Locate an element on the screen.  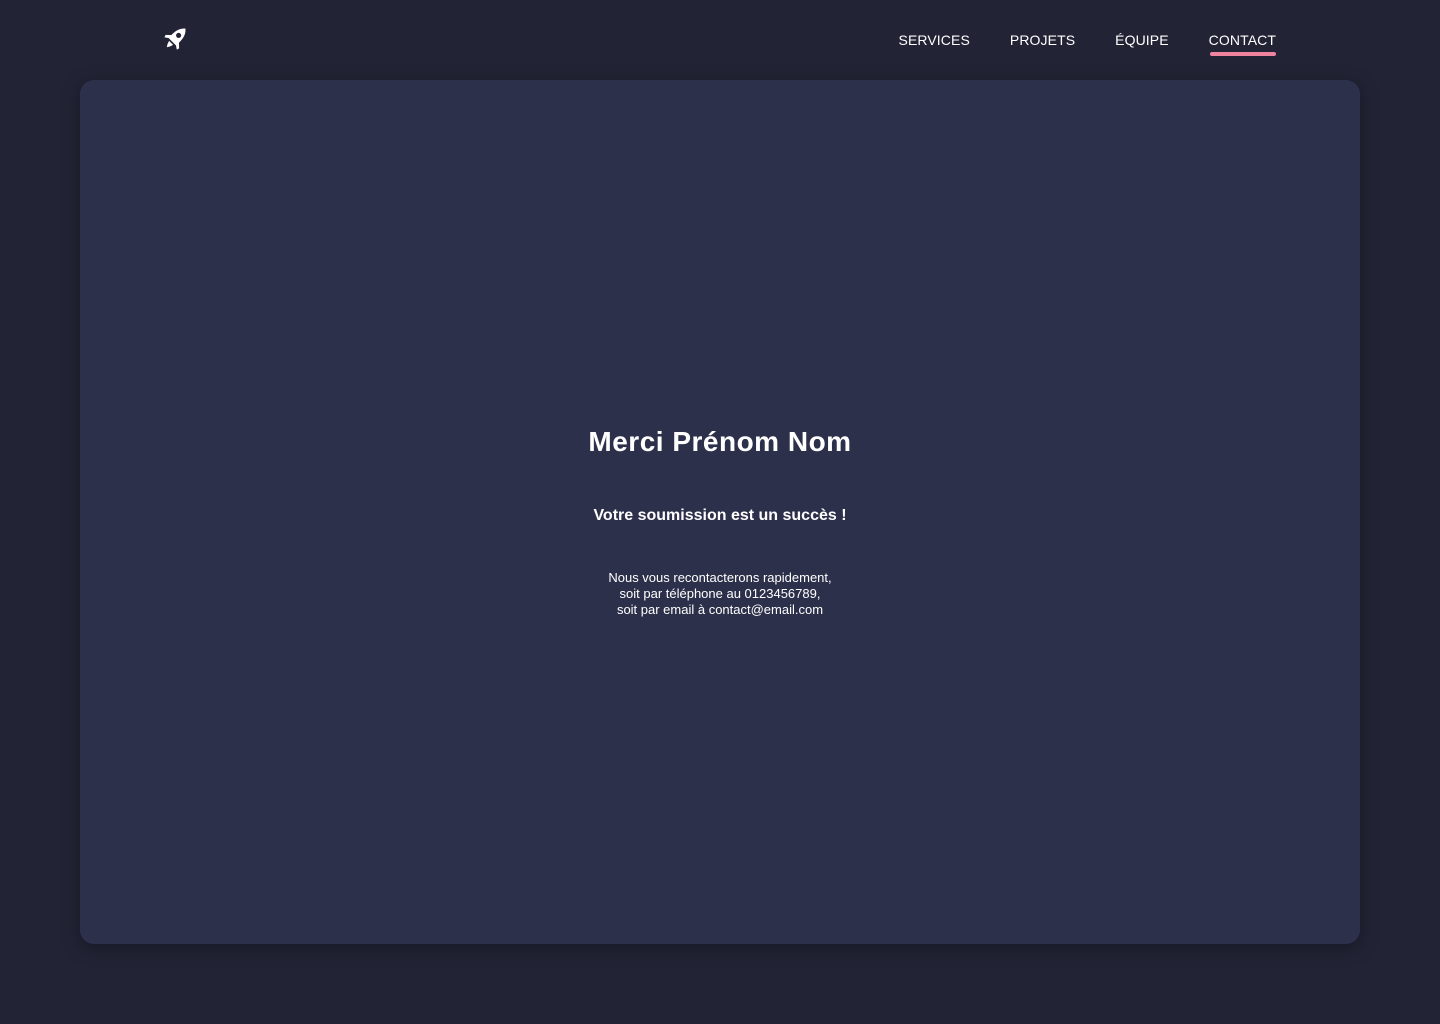
nav-link-services: SERVICES is located at coordinates (934, 40).